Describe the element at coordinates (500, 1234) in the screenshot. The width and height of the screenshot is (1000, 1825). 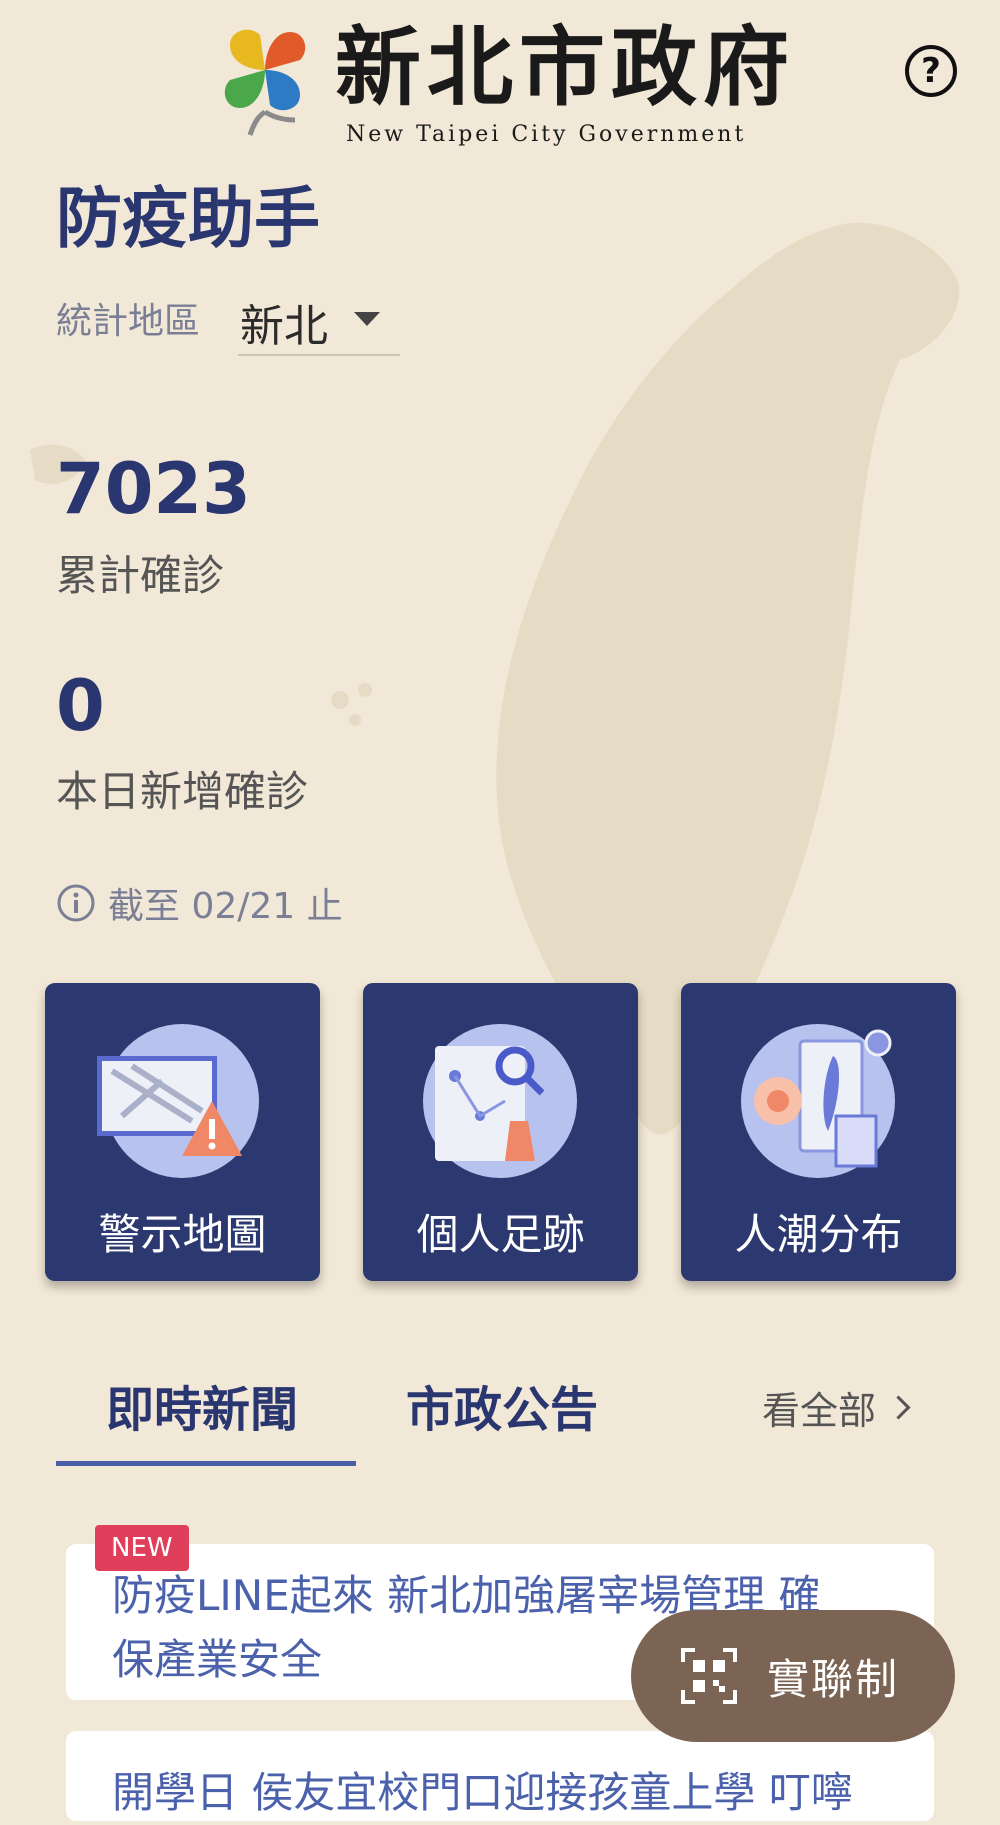
I see `tile-personal-footprint-label: 個人足跡` at that location.